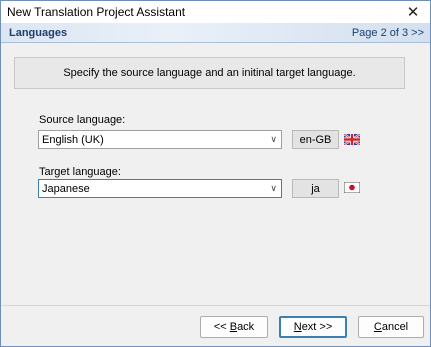  I want to click on page-header: Languages Page 2 of 3 >>, so click(215, 33).